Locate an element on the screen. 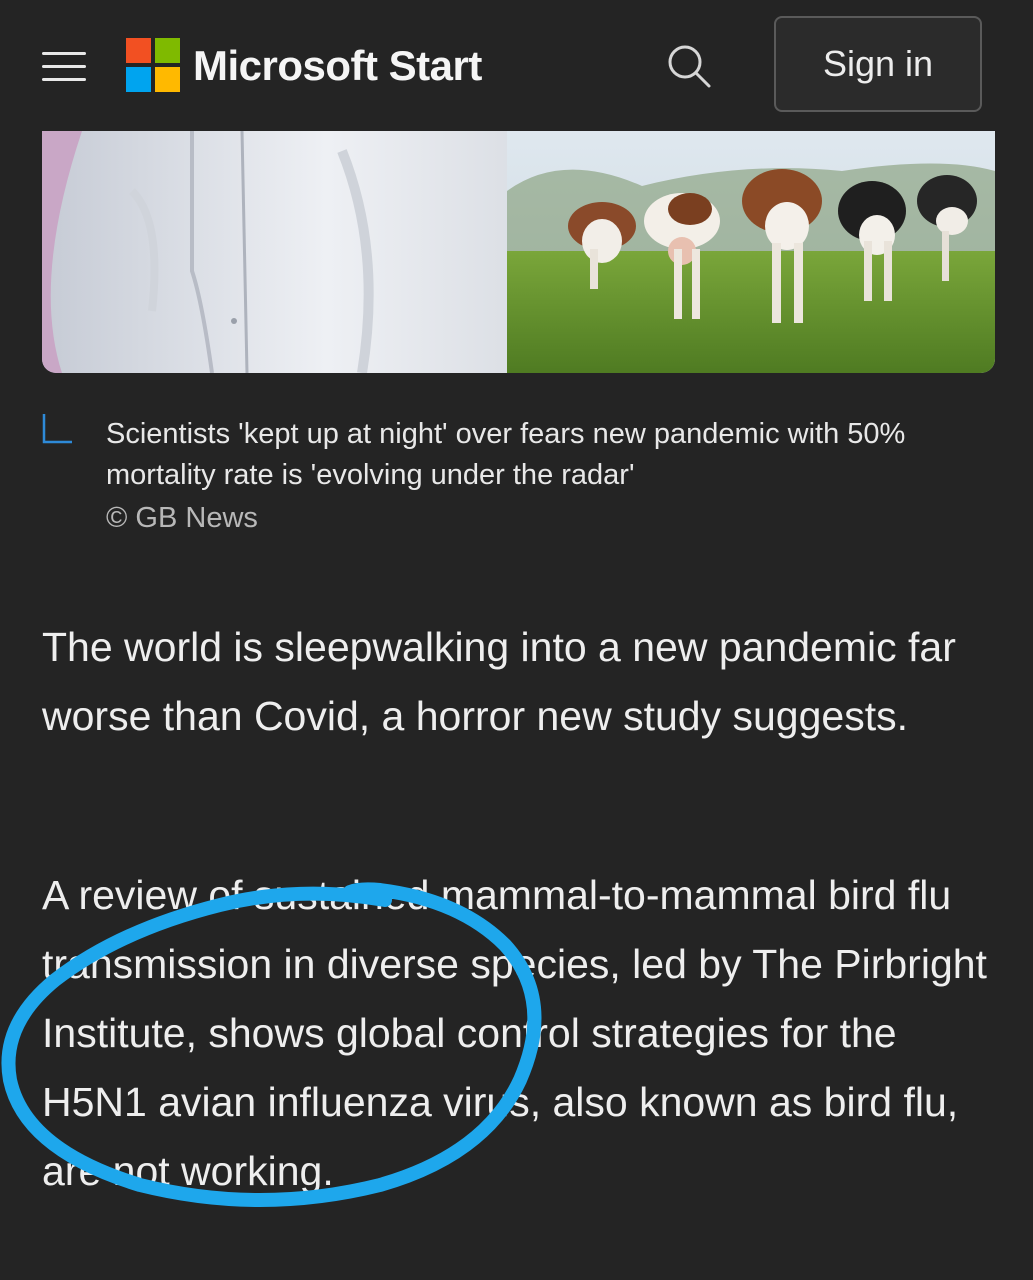 This screenshot has width=1033, height=1280. top-navigation-bar: Microsoft Start Sign in is located at coordinates (516, 65).